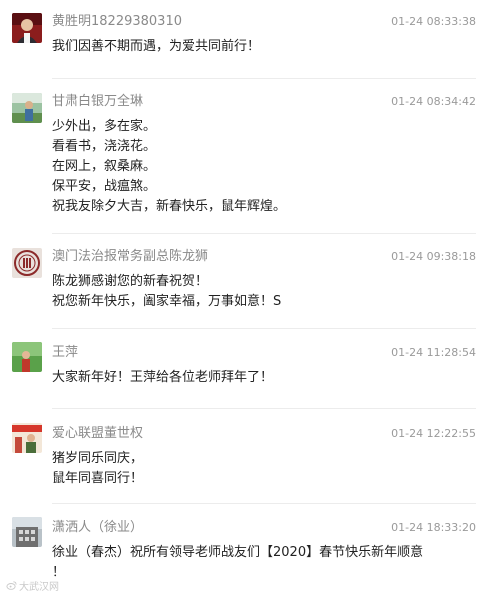 Image resolution: width=498 pixels, height=597 pixels. Describe the element at coordinates (267, 469) in the screenshot. I see `comment-text: 猪岁同乐同庆， 鼠年同喜同行！` at that location.